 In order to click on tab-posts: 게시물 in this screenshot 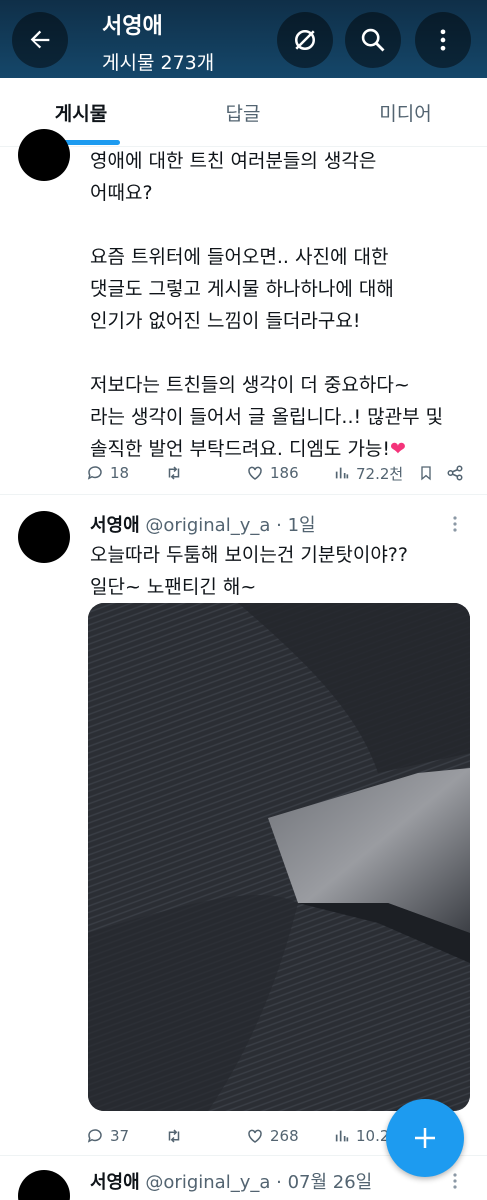, I will do `click(81, 112)`.